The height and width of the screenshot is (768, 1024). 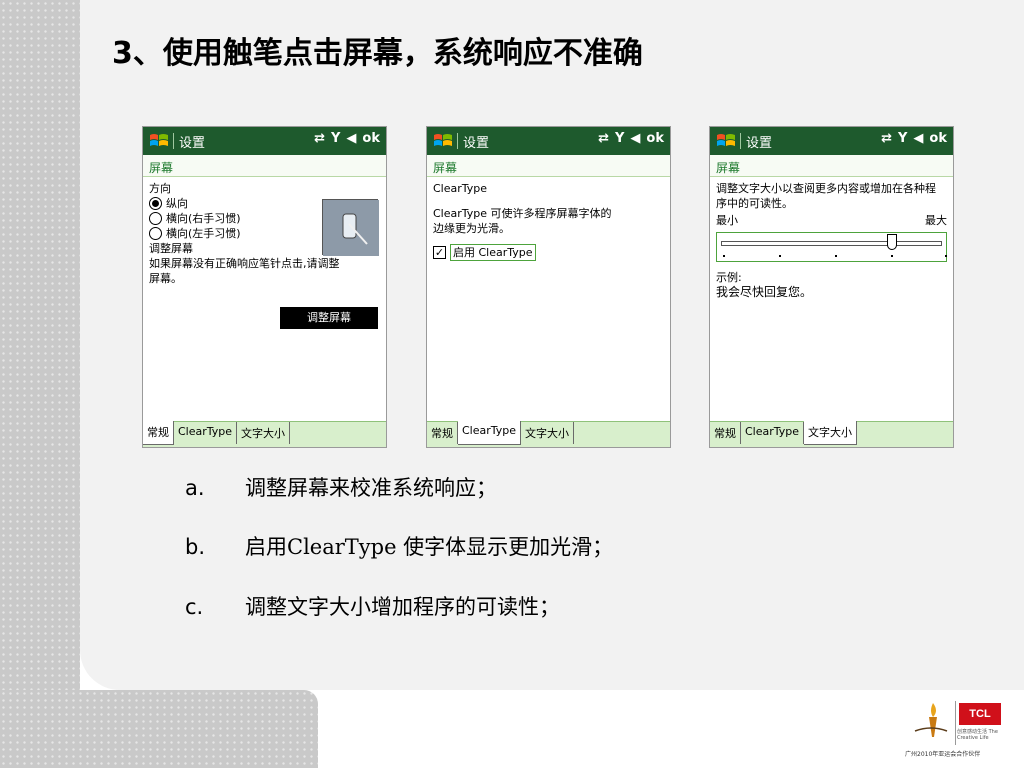 What do you see at coordinates (195, 488) in the screenshot?
I see `bullet-label: a.` at bounding box center [195, 488].